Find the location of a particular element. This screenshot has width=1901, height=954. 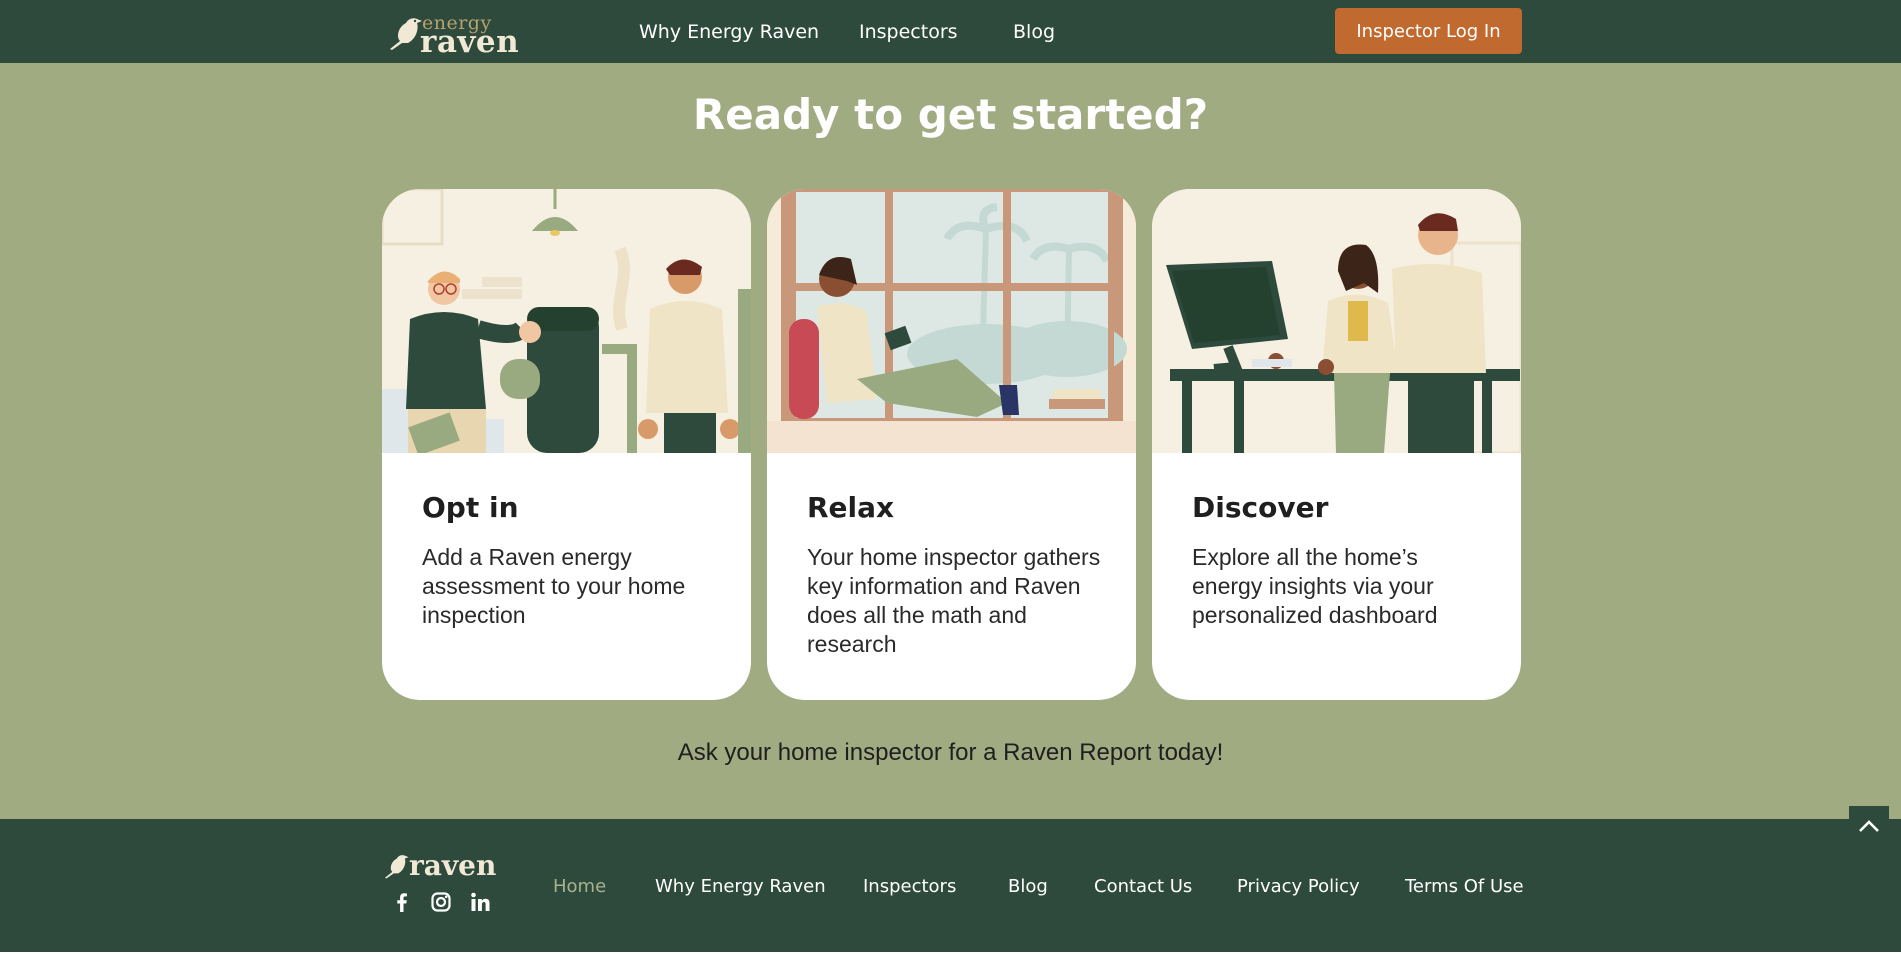

footer-nav-why-energy-raven: Why Energy Raven is located at coordinates (740, 886).